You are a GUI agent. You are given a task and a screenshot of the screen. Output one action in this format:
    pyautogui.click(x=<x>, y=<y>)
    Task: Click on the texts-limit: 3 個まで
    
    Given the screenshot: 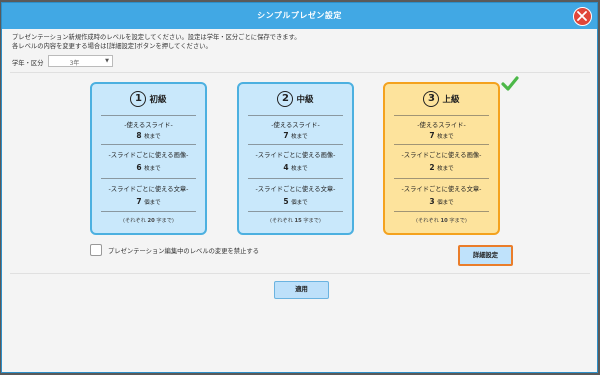 What is the action you would take?
    pyautogui.click(x=441, y=201)
    